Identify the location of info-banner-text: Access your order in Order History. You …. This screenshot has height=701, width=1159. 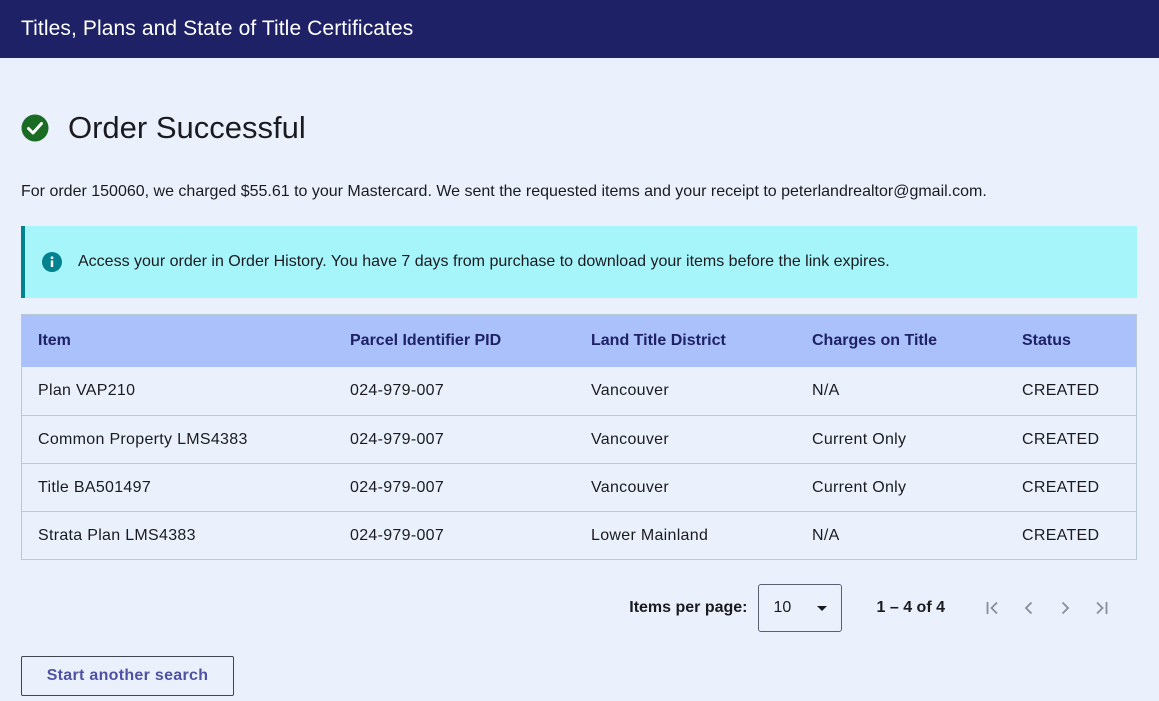
(484, 261).